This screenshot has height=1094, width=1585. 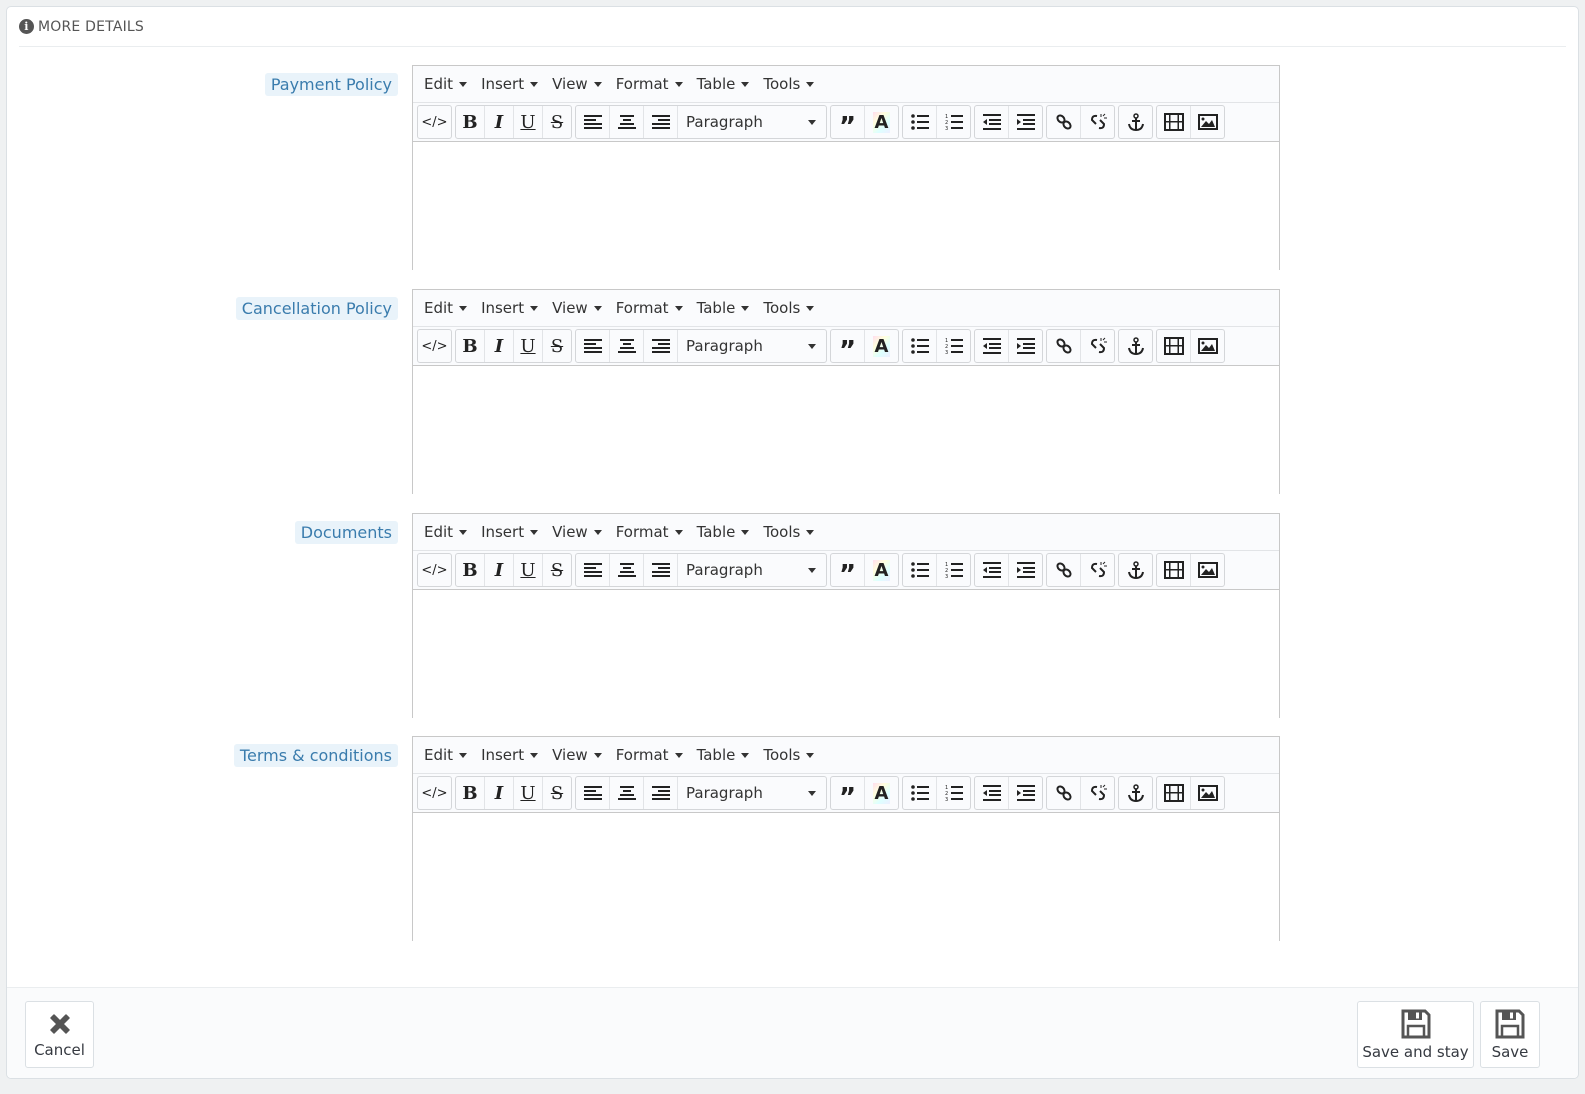 What do you see at coordinates (1415, 1034) in the screenshot?
I see `save-and-stay-button: Save and stay` at bounding box center [1415, 1034].